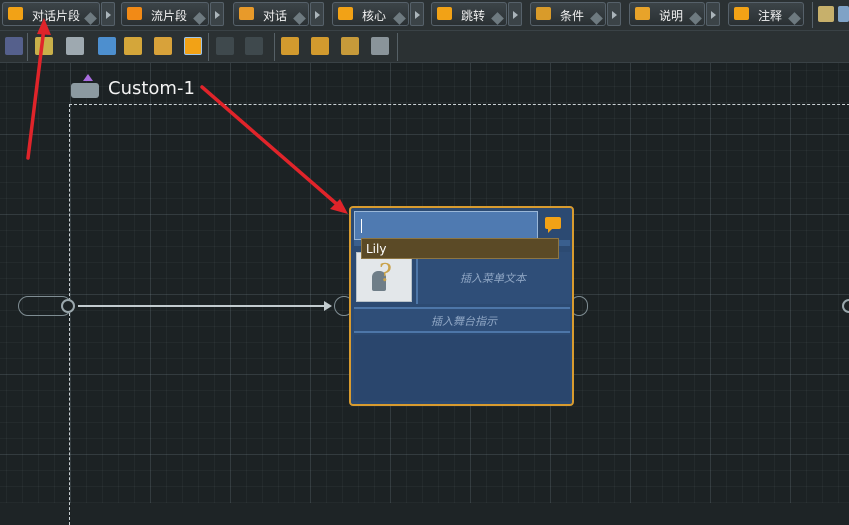 Image resolution: width=849 pixels, height=525 pixels. I want to click on condition-button: 条件, so click(568, 14).